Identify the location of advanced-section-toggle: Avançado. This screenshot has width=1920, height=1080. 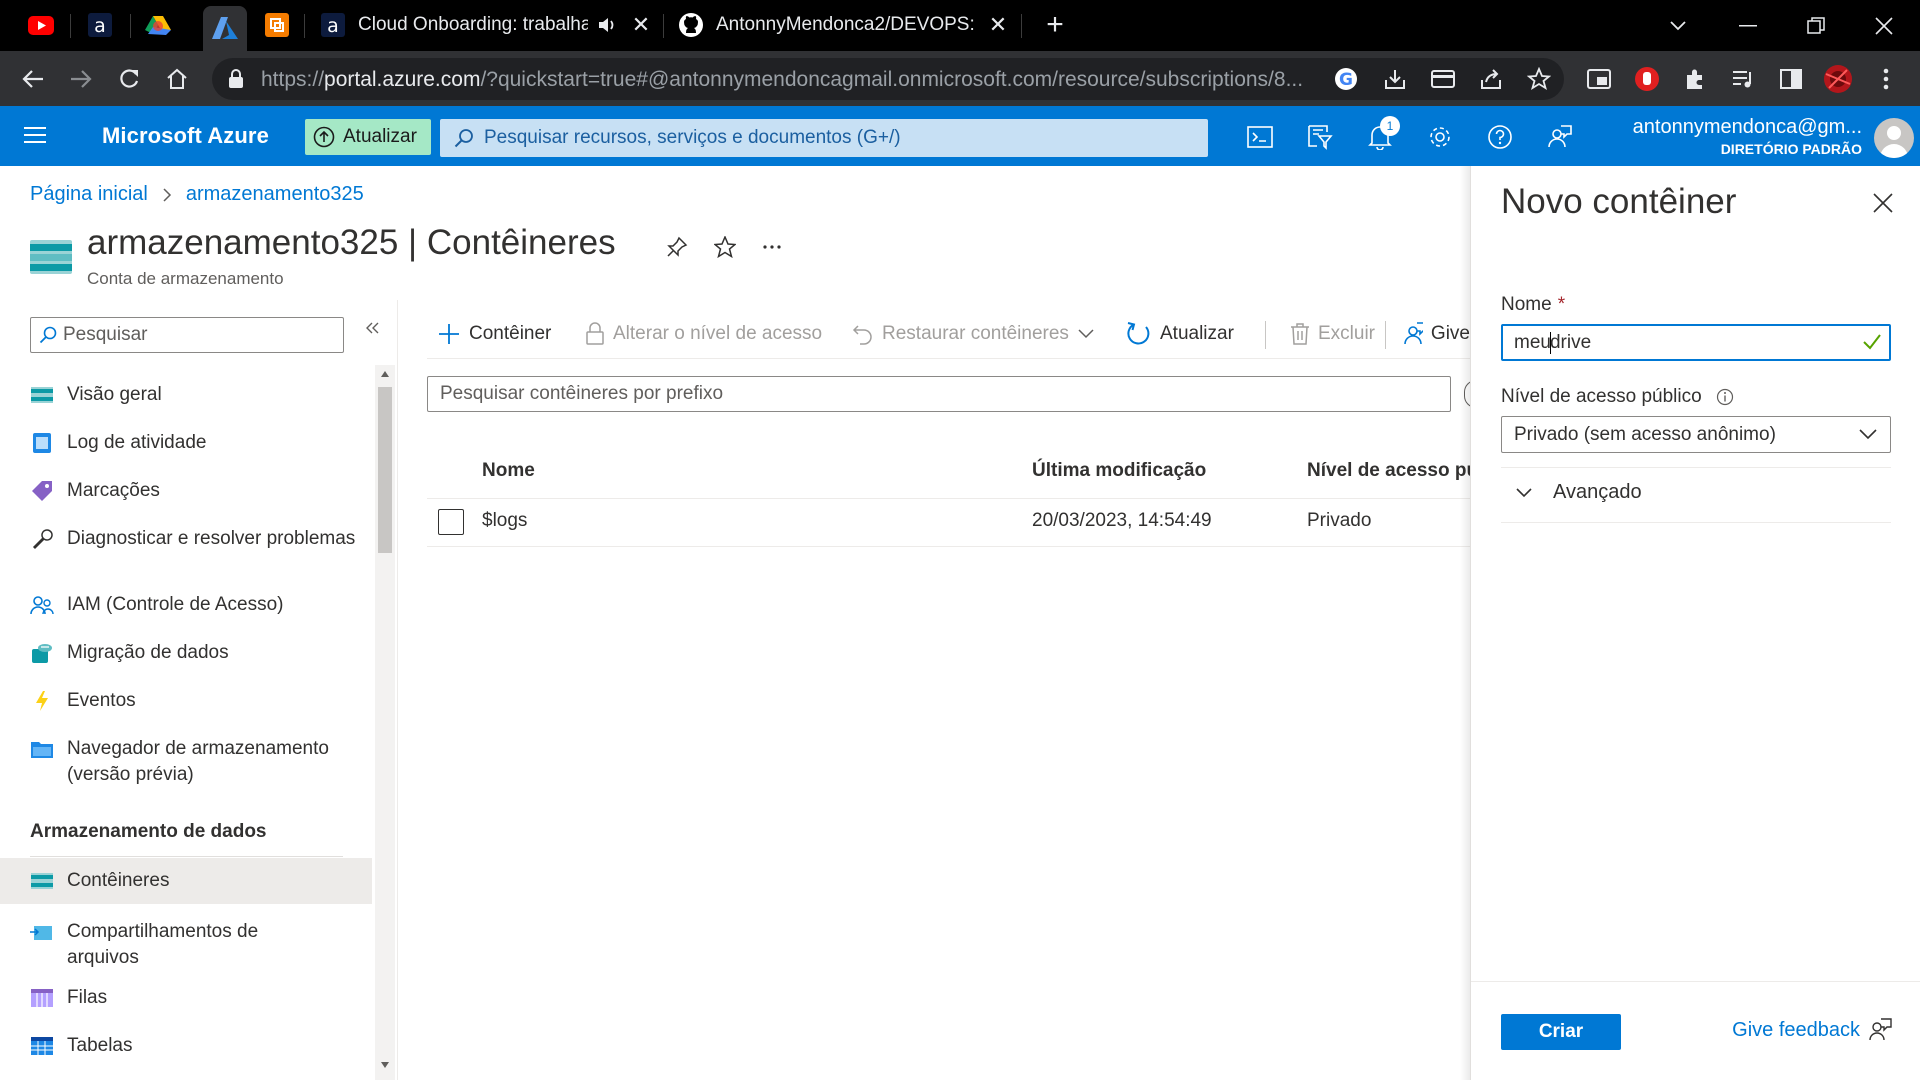
(1578, 492).